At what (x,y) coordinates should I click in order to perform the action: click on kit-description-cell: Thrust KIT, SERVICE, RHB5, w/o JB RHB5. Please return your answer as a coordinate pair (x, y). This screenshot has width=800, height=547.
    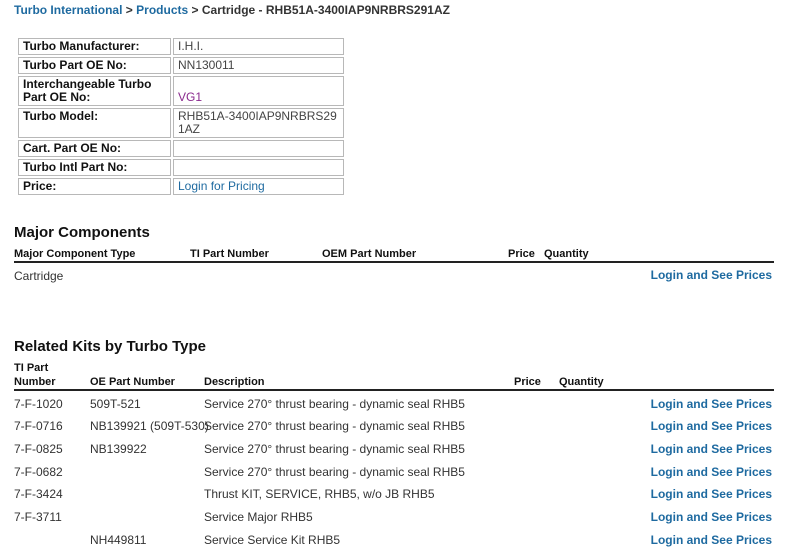
    Looking at the image, I should click on (319, 494).